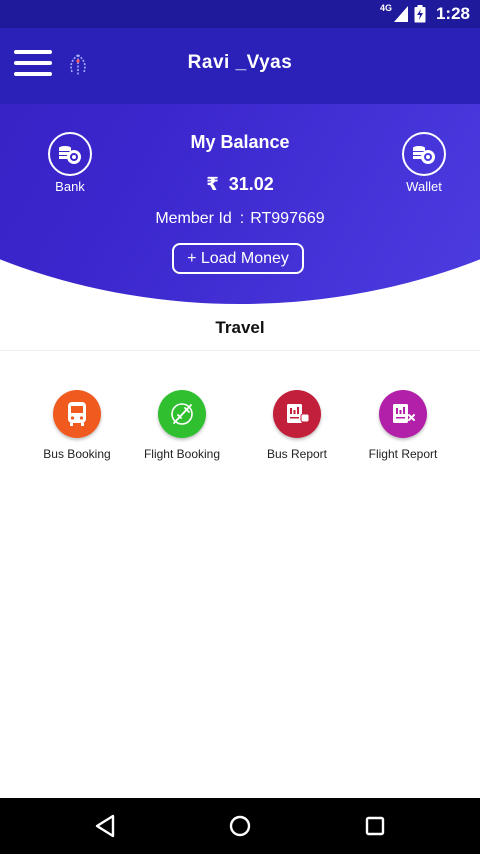  Describe the element at coordinates (385, 8) in the screenshot. I see `network-type-label: 4G` at that location.